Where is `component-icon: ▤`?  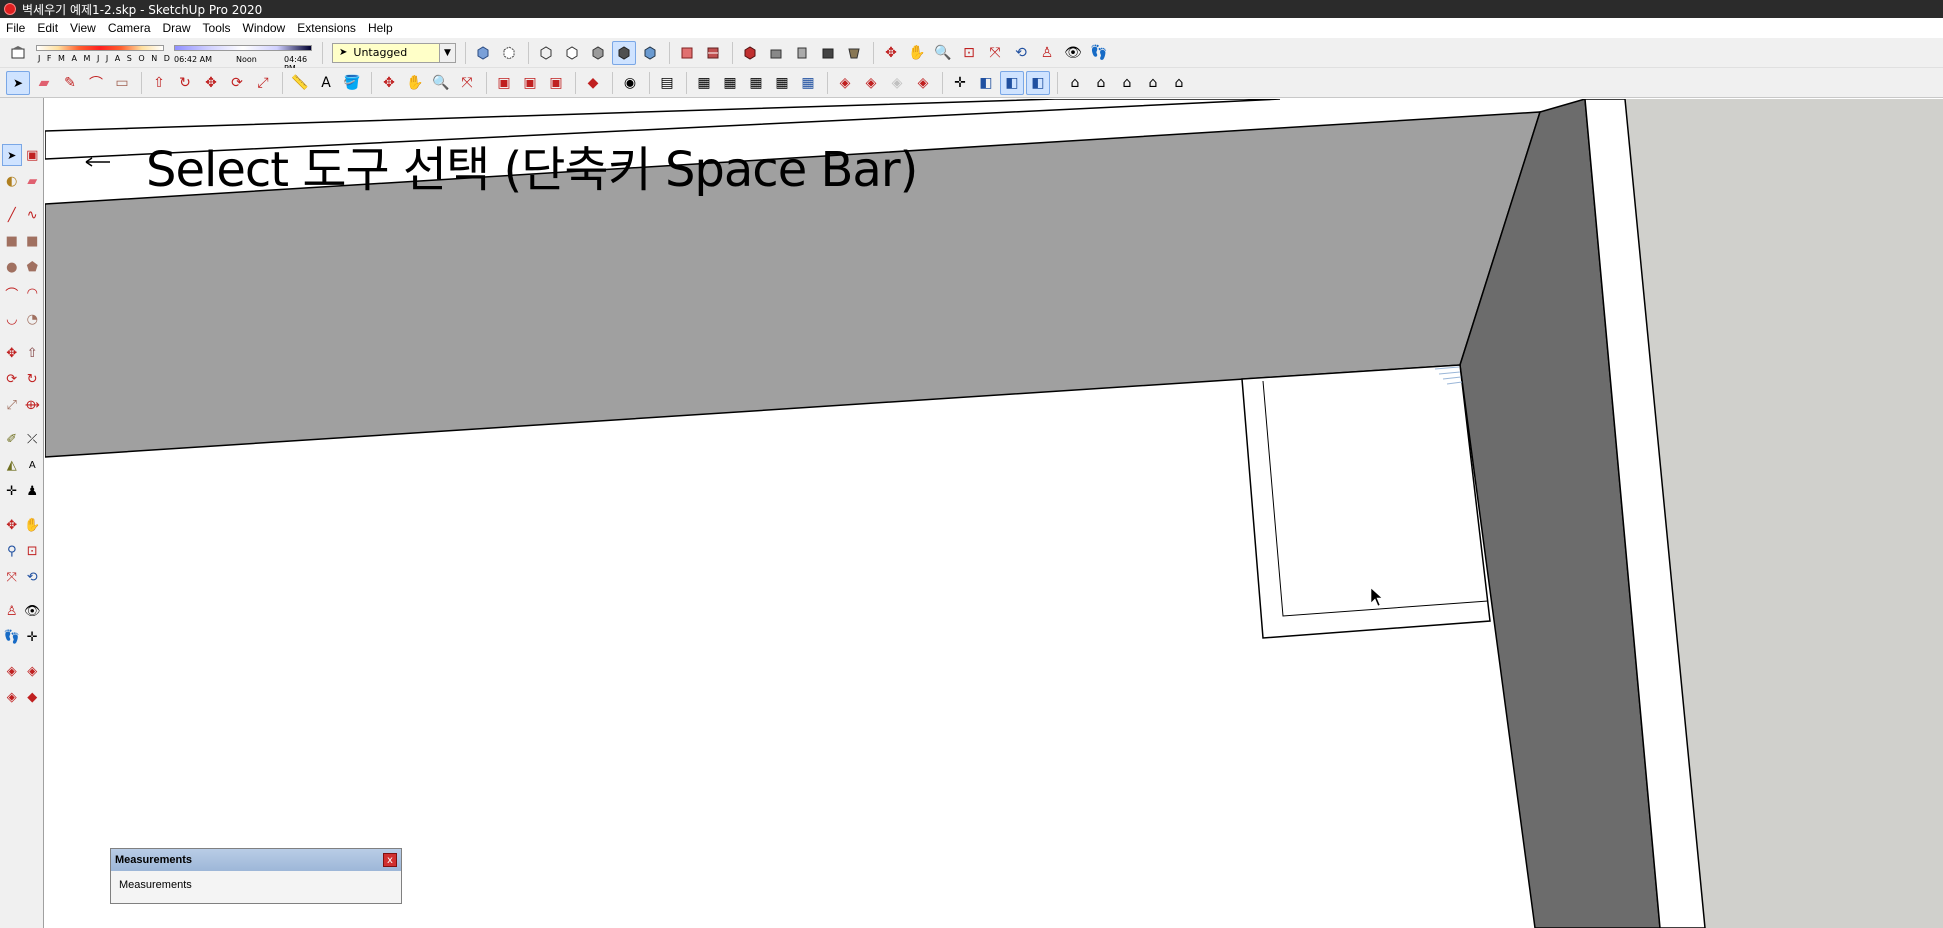 component-icon: ▤ is located at coordinates (667, 83).